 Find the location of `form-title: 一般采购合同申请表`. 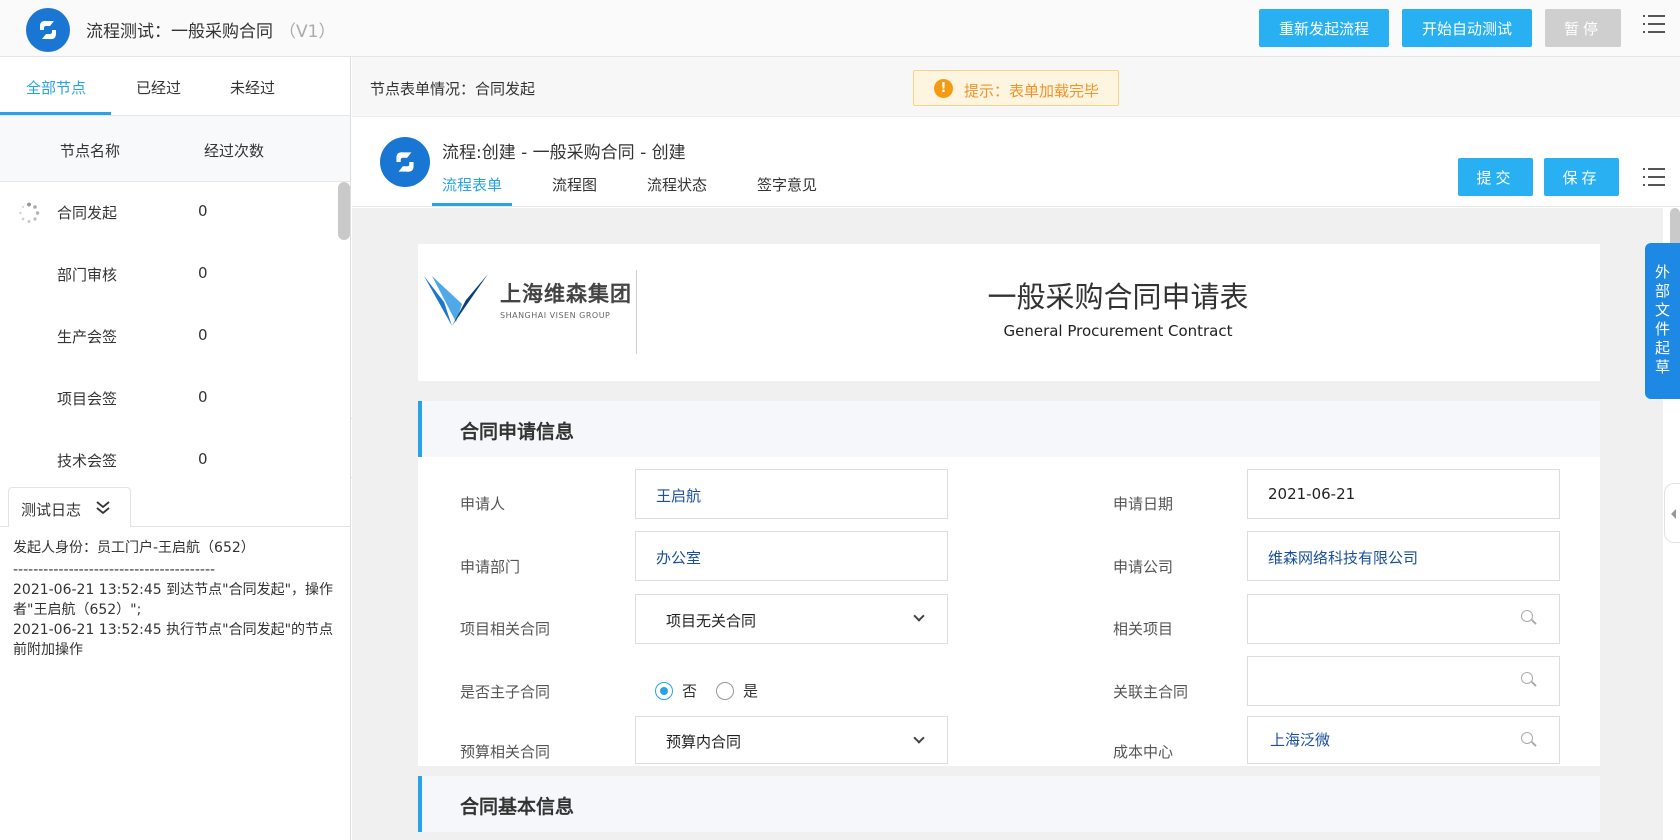

form-title: 一般采购合同申请表 is located at coordinates (1118, 297).